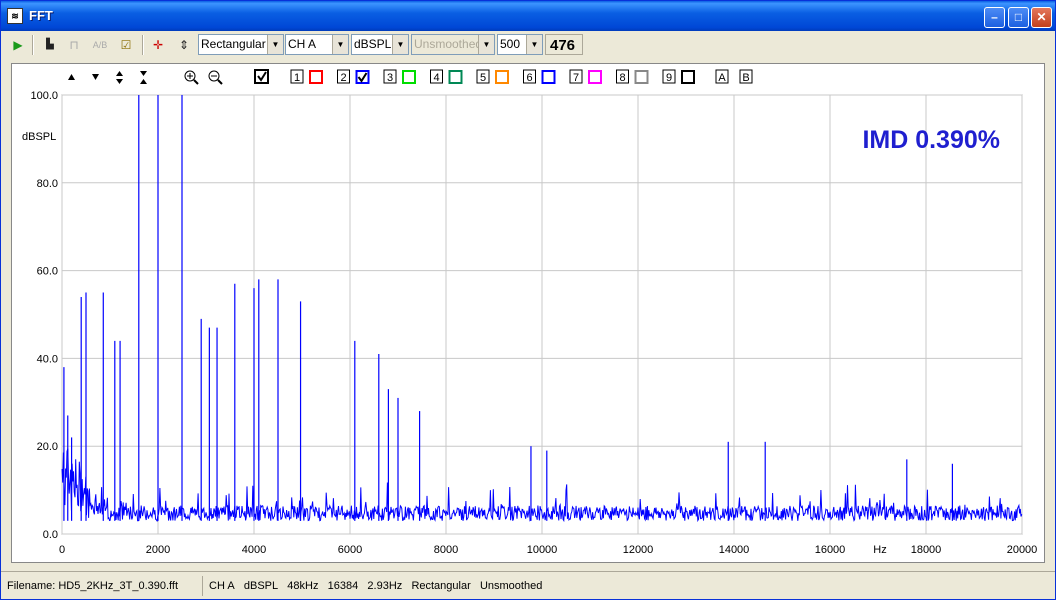 This screenshot has width=1056, height=600. I want to click on select-all-checkbox, so click(261, 76).